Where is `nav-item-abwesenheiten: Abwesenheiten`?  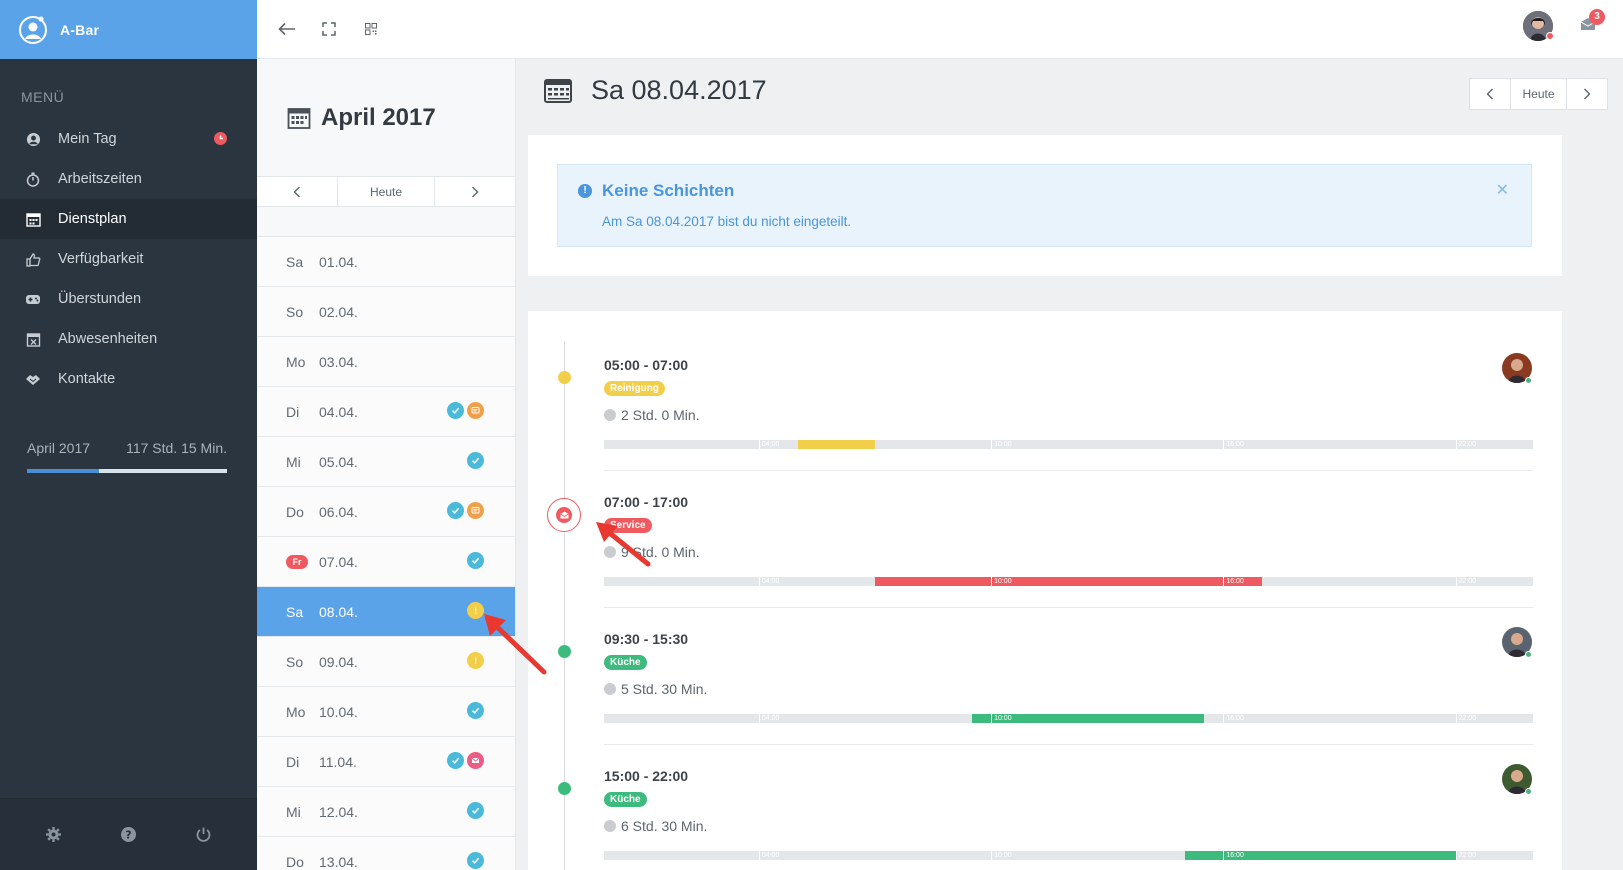 nav-item-abwesenheiten: Abwesenheiten is located at coordinates (128, 339).